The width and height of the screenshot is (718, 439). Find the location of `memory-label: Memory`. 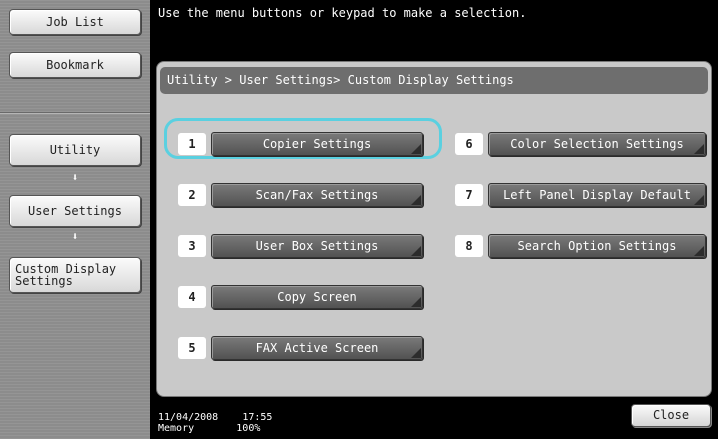

memory-label: Memory is located at coordinates (176, 428).